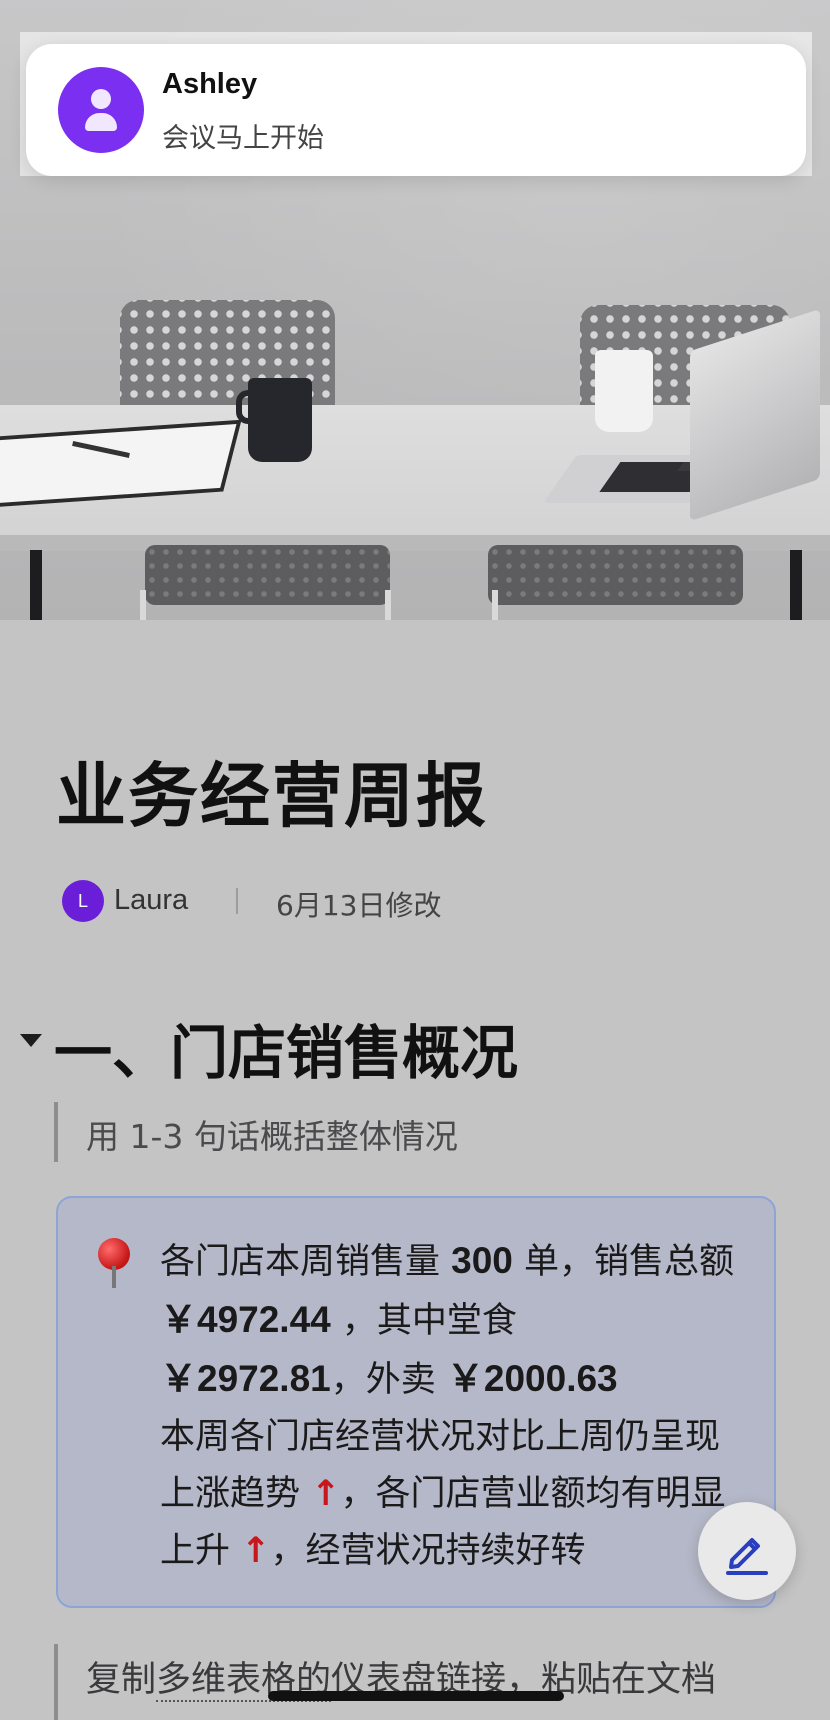 The image size is (830, 1720). What do you see at coordinates (245, 1378) in the screenshot?
I see `dine-in-amount: ￥2972.81` at bounding box center [245, 1378].